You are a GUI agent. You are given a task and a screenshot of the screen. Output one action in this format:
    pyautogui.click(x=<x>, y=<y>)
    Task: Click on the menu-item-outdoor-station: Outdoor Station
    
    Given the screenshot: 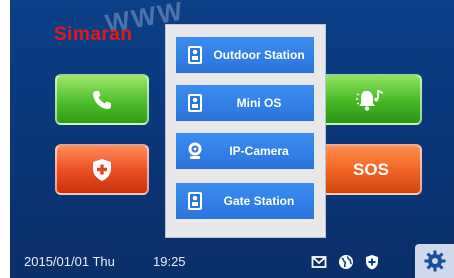 What is the action you would take?
    pyautogui.click(x=245, y=55)
    